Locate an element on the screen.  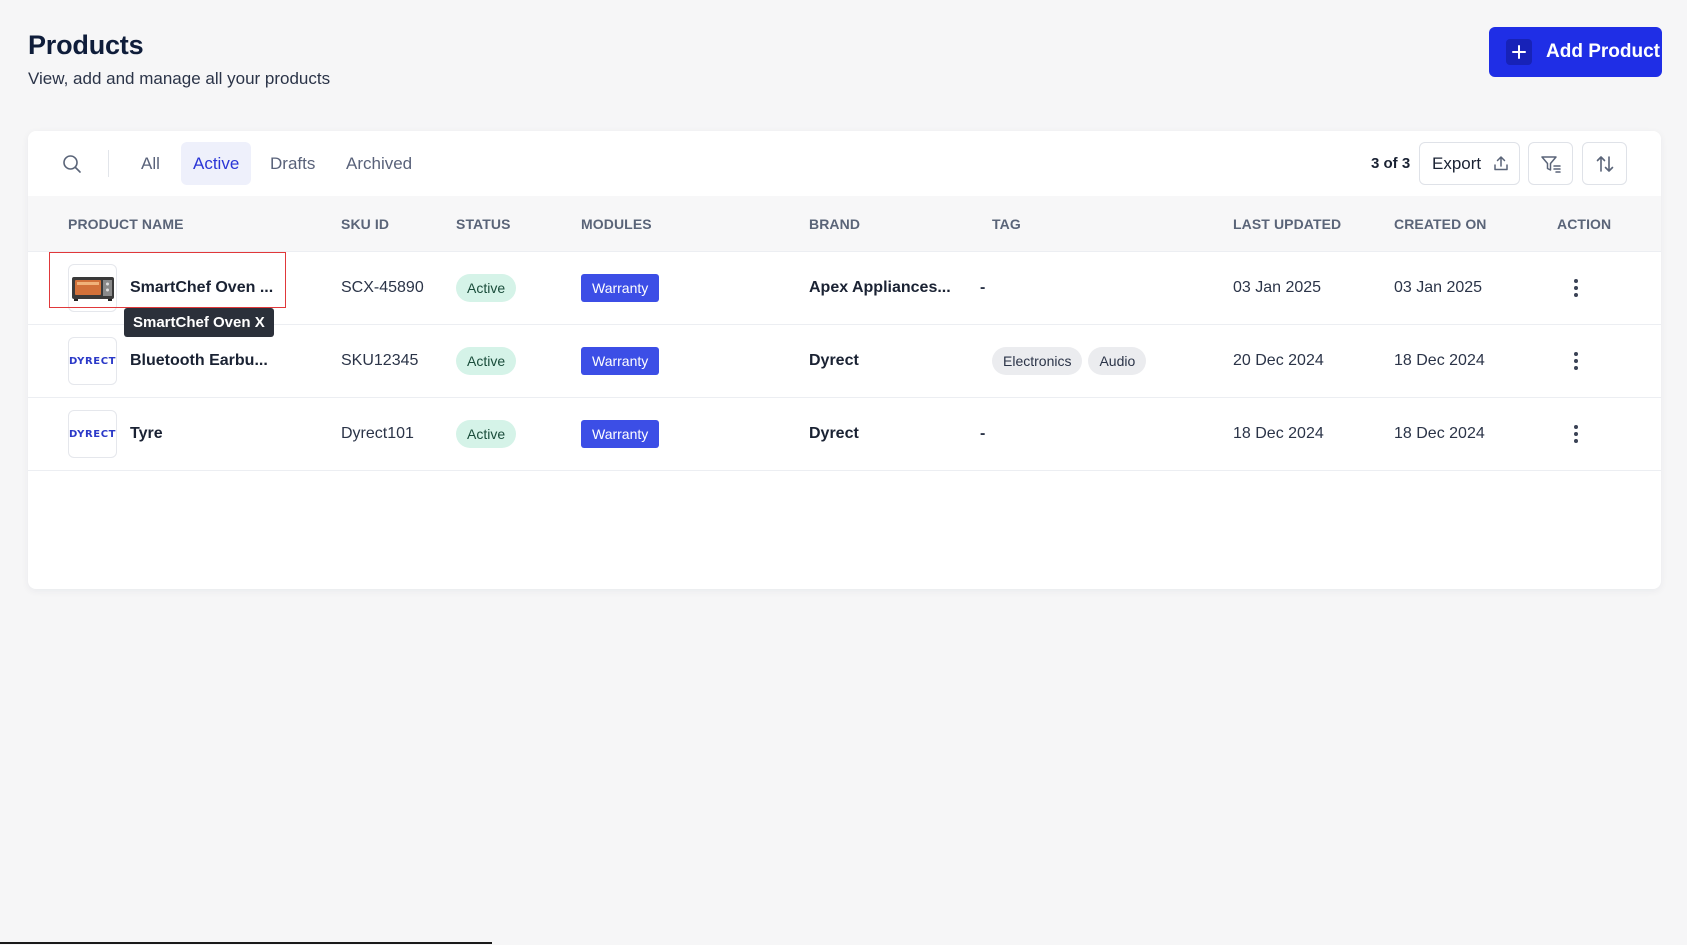
tag-pill: Electronics is located at coordinates (1037, 361).